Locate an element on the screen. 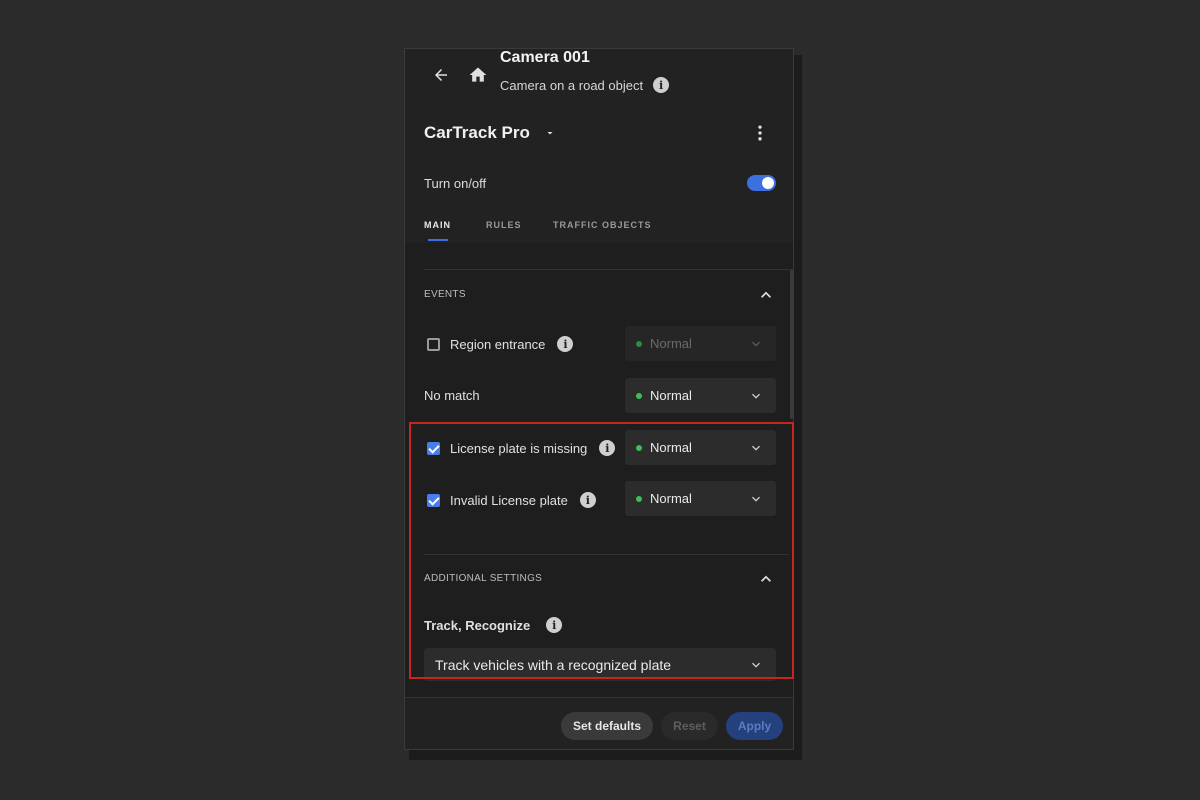  tab-traffic-objects: TRAFFIC OBJECTS is located at coordinates (602, 225).